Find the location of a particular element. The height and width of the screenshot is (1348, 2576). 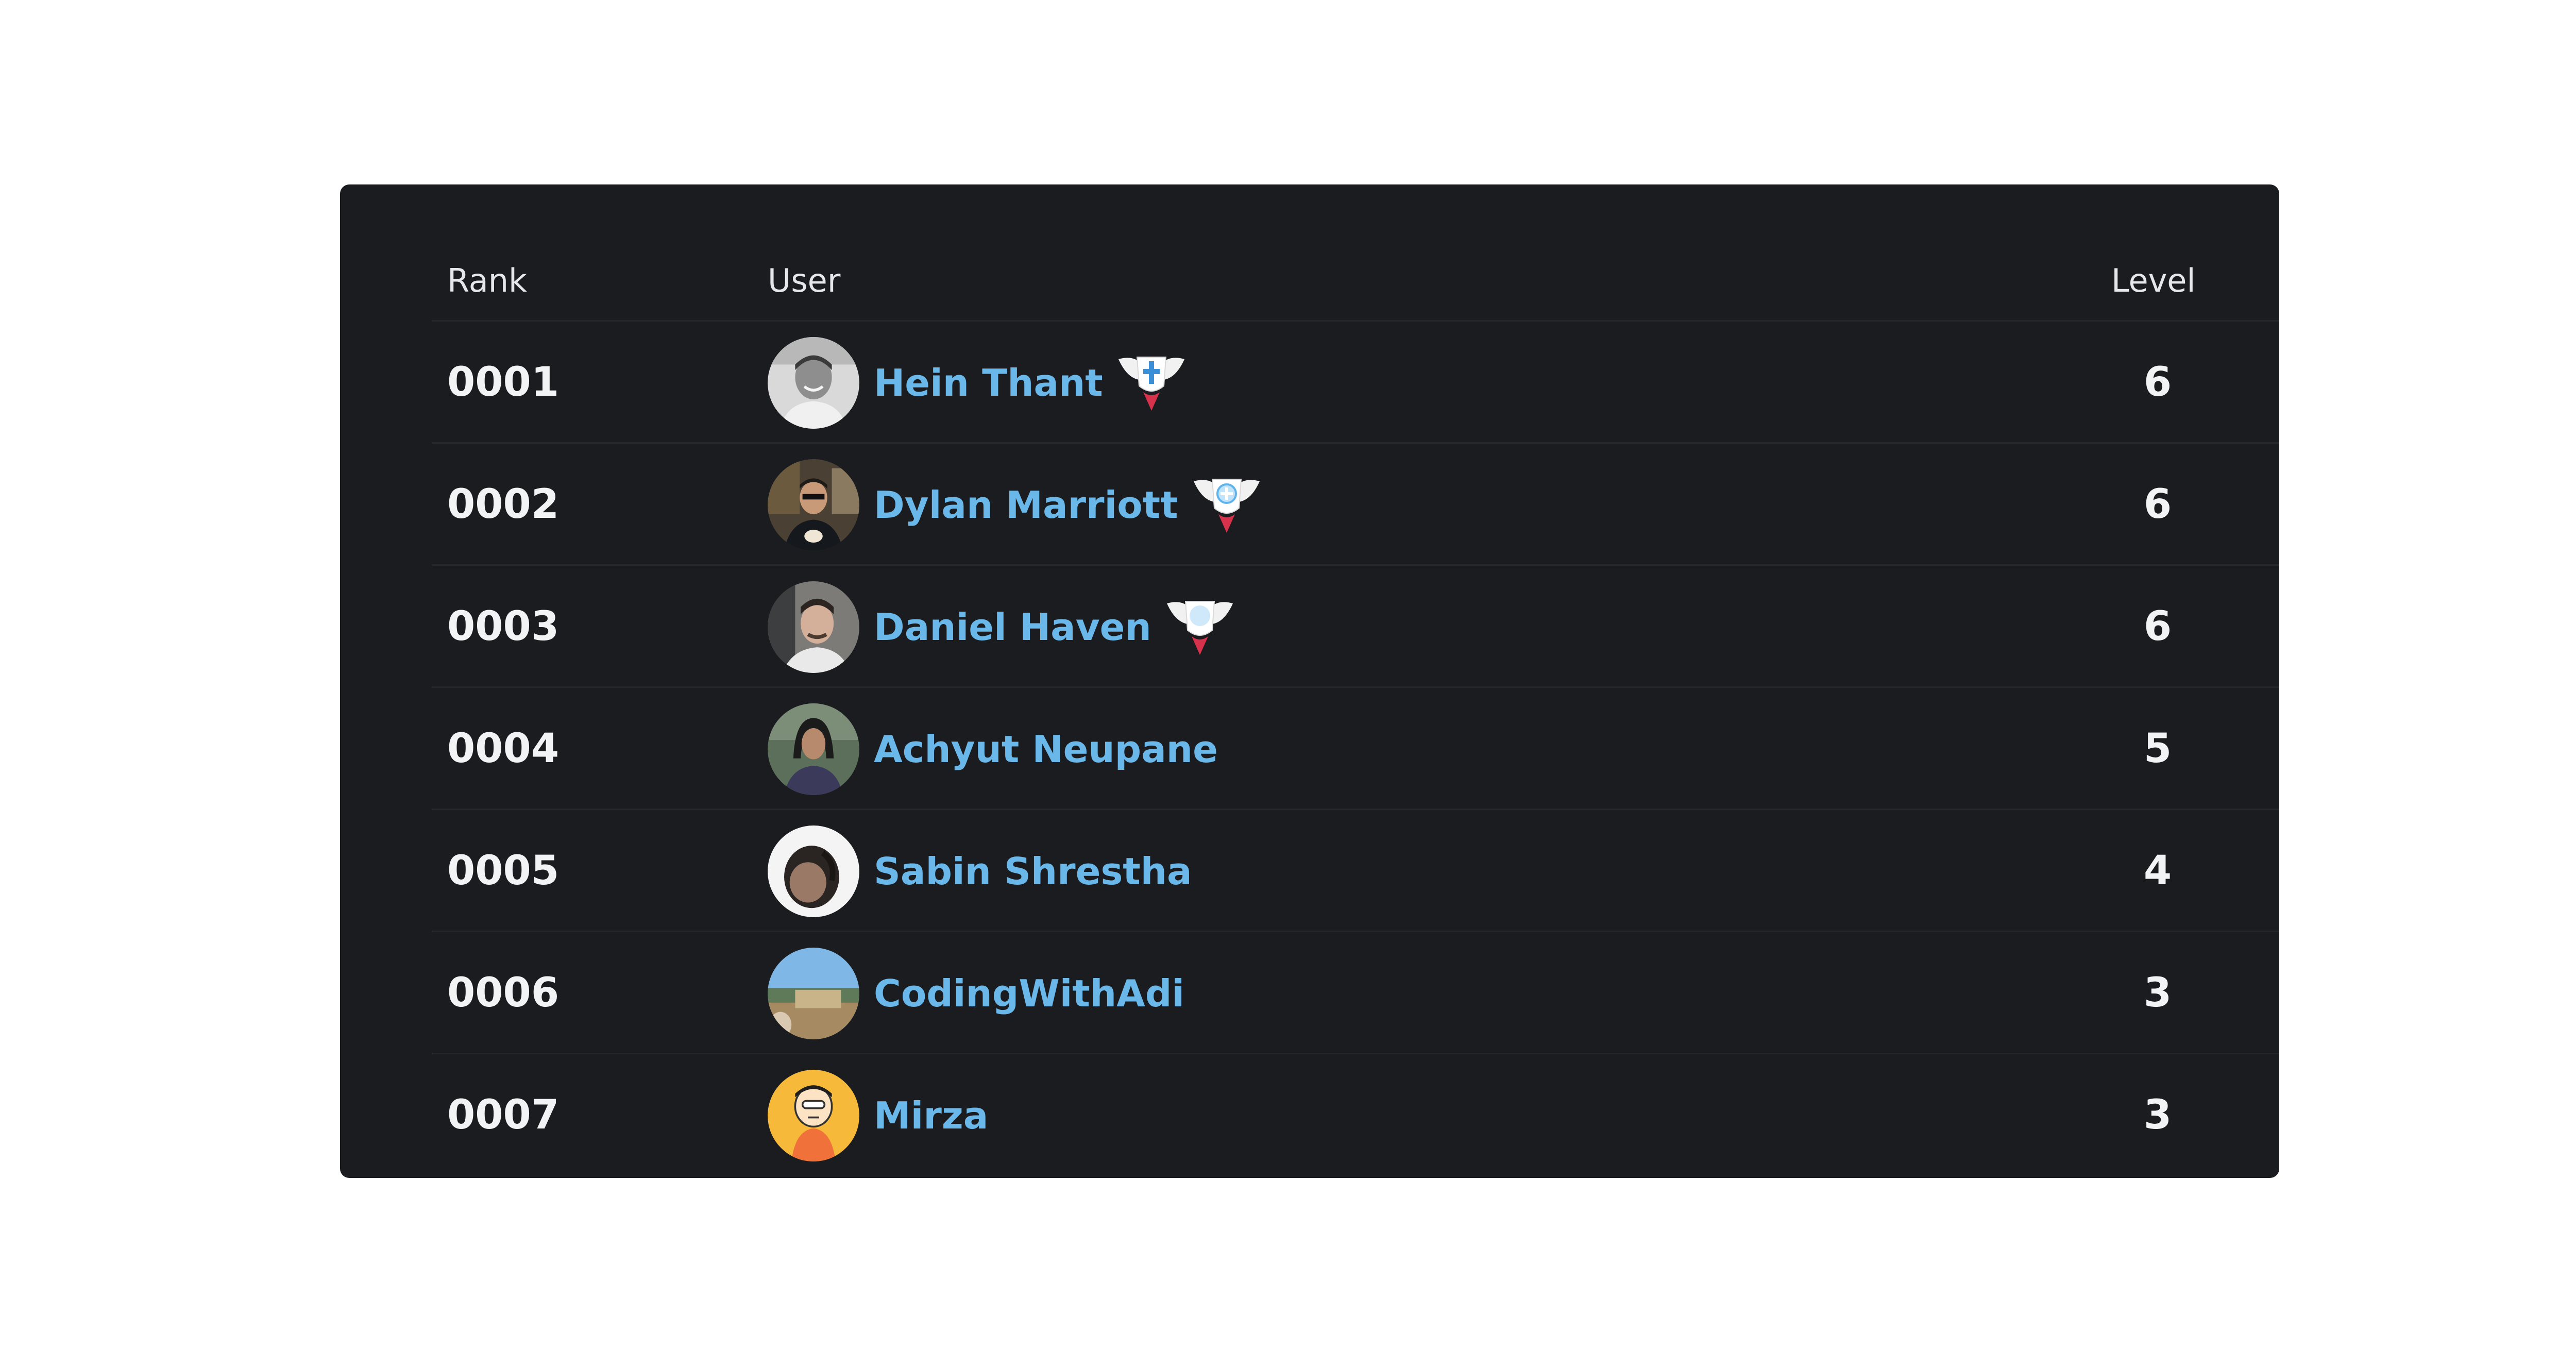

winged-shield-plus-icon is located at coordinates (1227, 505).